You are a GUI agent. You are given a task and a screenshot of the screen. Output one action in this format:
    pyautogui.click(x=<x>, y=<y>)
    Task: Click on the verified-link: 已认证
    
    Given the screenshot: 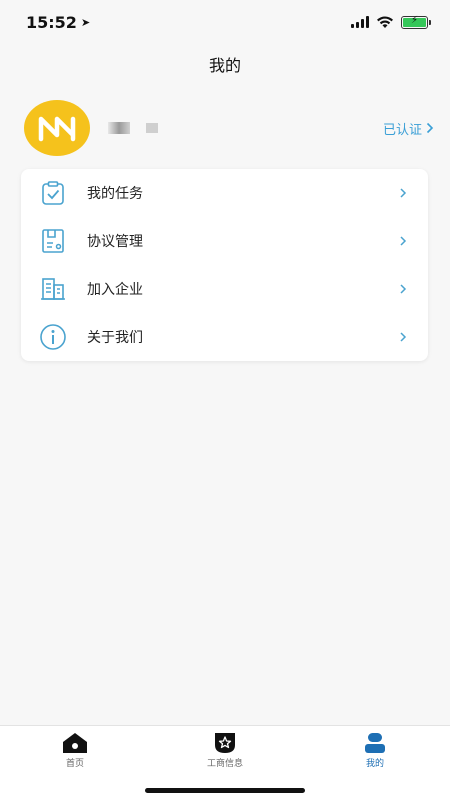 What is the action you would take?
    pyautogui.click(x=408, y=128)
    